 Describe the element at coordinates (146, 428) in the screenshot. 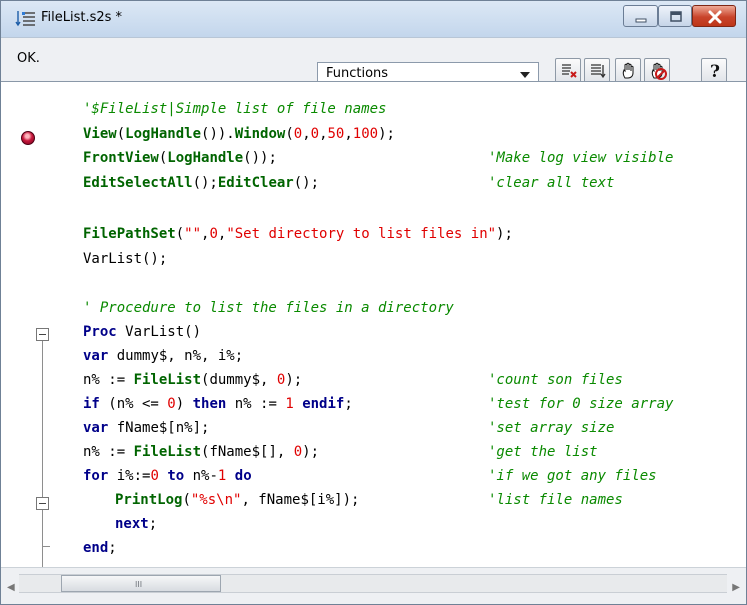

I see `code-line: var fName$[n%];` at that location.